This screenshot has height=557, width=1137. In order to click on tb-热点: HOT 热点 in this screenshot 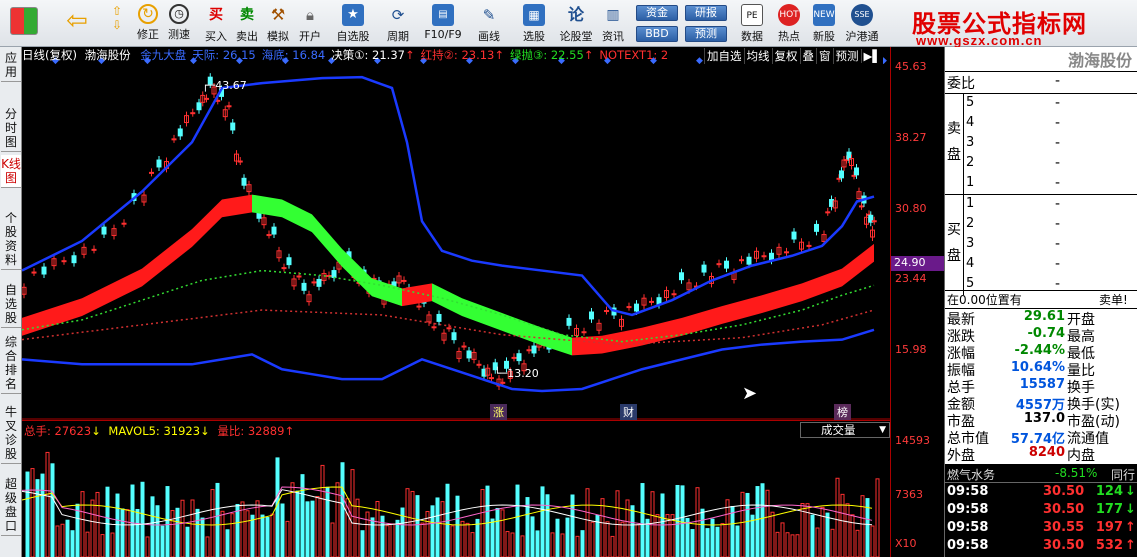, I will do `click(789, 23)`.